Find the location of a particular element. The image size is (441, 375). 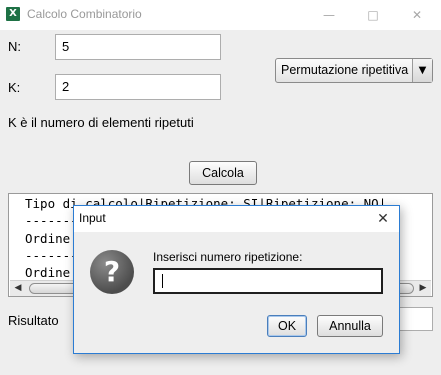

maximize-button: □ is located at coordinates (373, 15).